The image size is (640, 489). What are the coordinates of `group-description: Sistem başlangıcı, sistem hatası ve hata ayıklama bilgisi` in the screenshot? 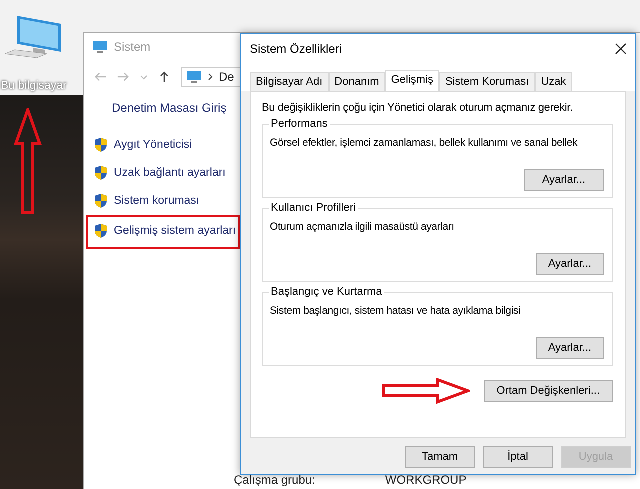 It's located at (396, 311).